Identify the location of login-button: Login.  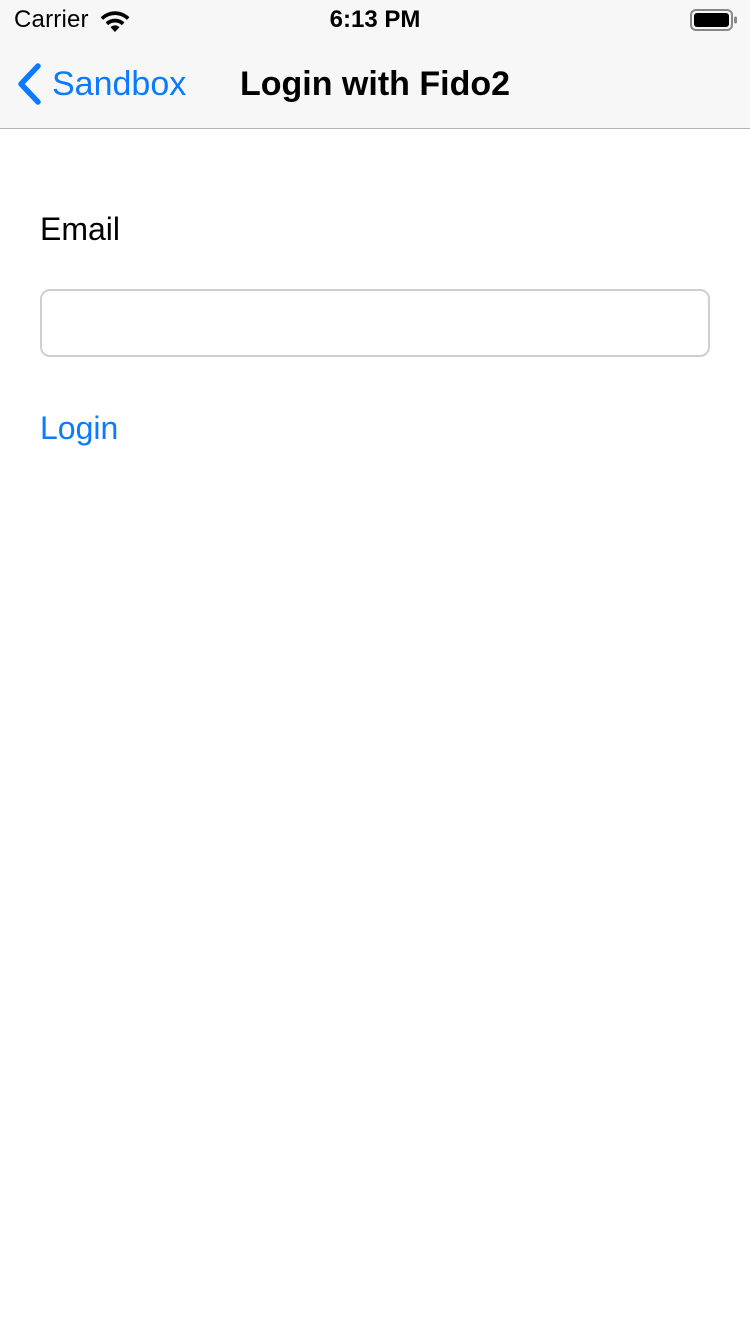
(79, 428).